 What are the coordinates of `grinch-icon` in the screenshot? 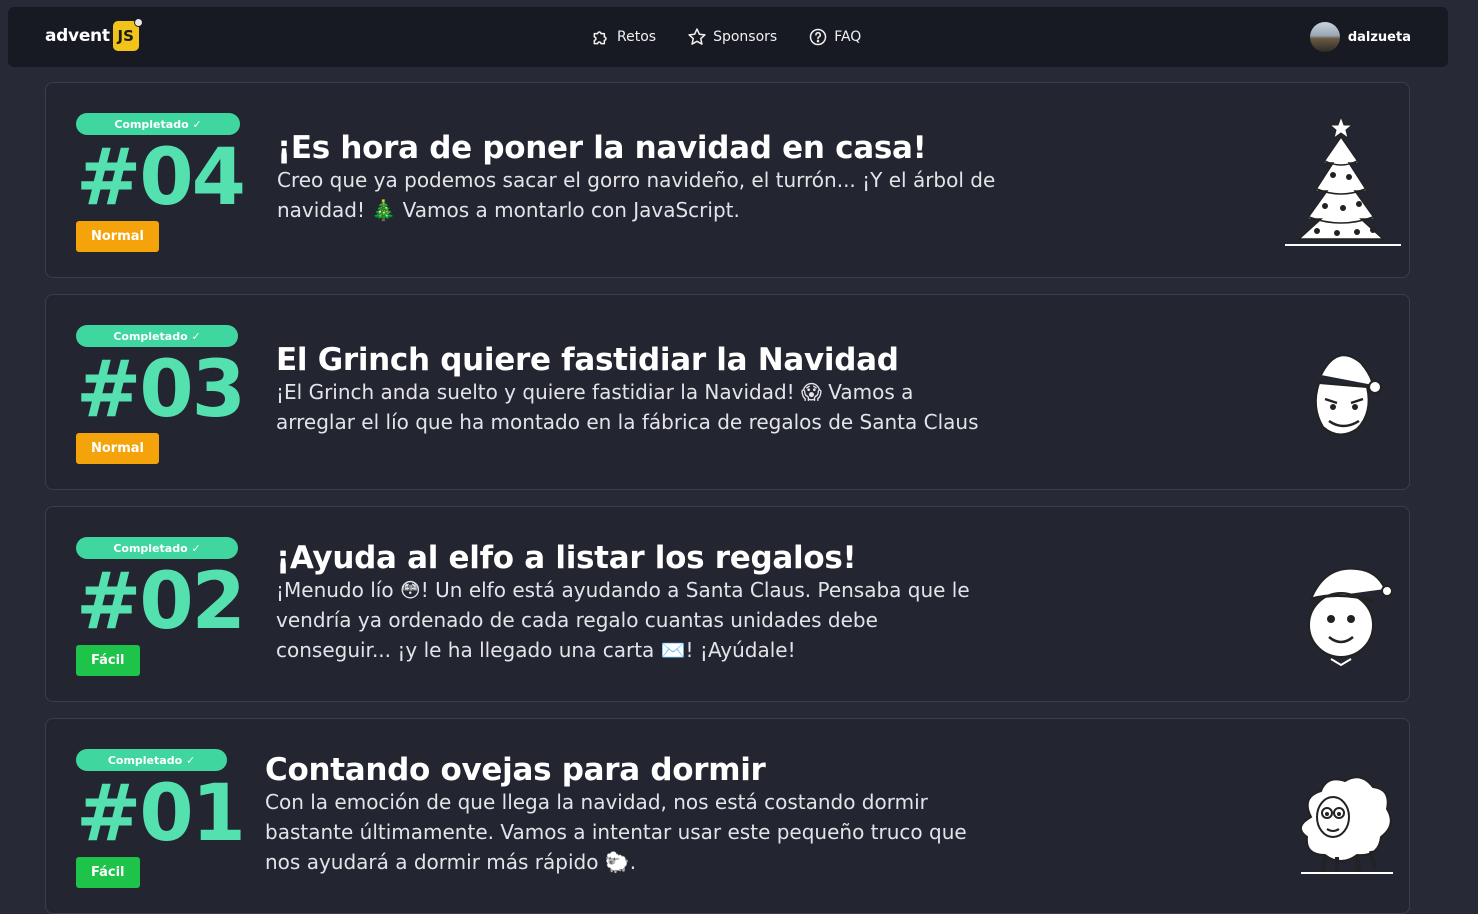 It's located at (1348, 395).